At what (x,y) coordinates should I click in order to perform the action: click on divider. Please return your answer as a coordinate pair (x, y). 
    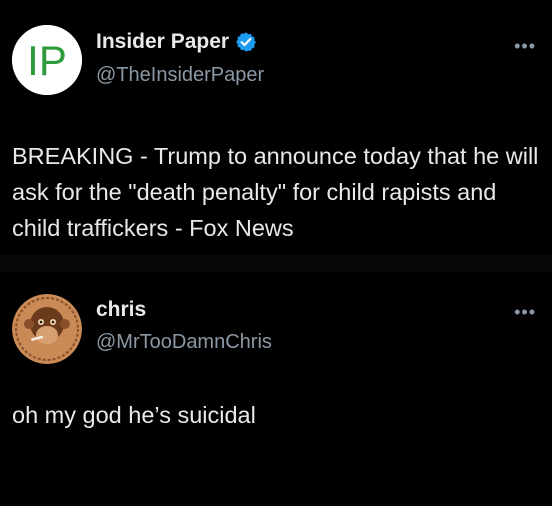
    Looking at the image, I should click on (276, 263).